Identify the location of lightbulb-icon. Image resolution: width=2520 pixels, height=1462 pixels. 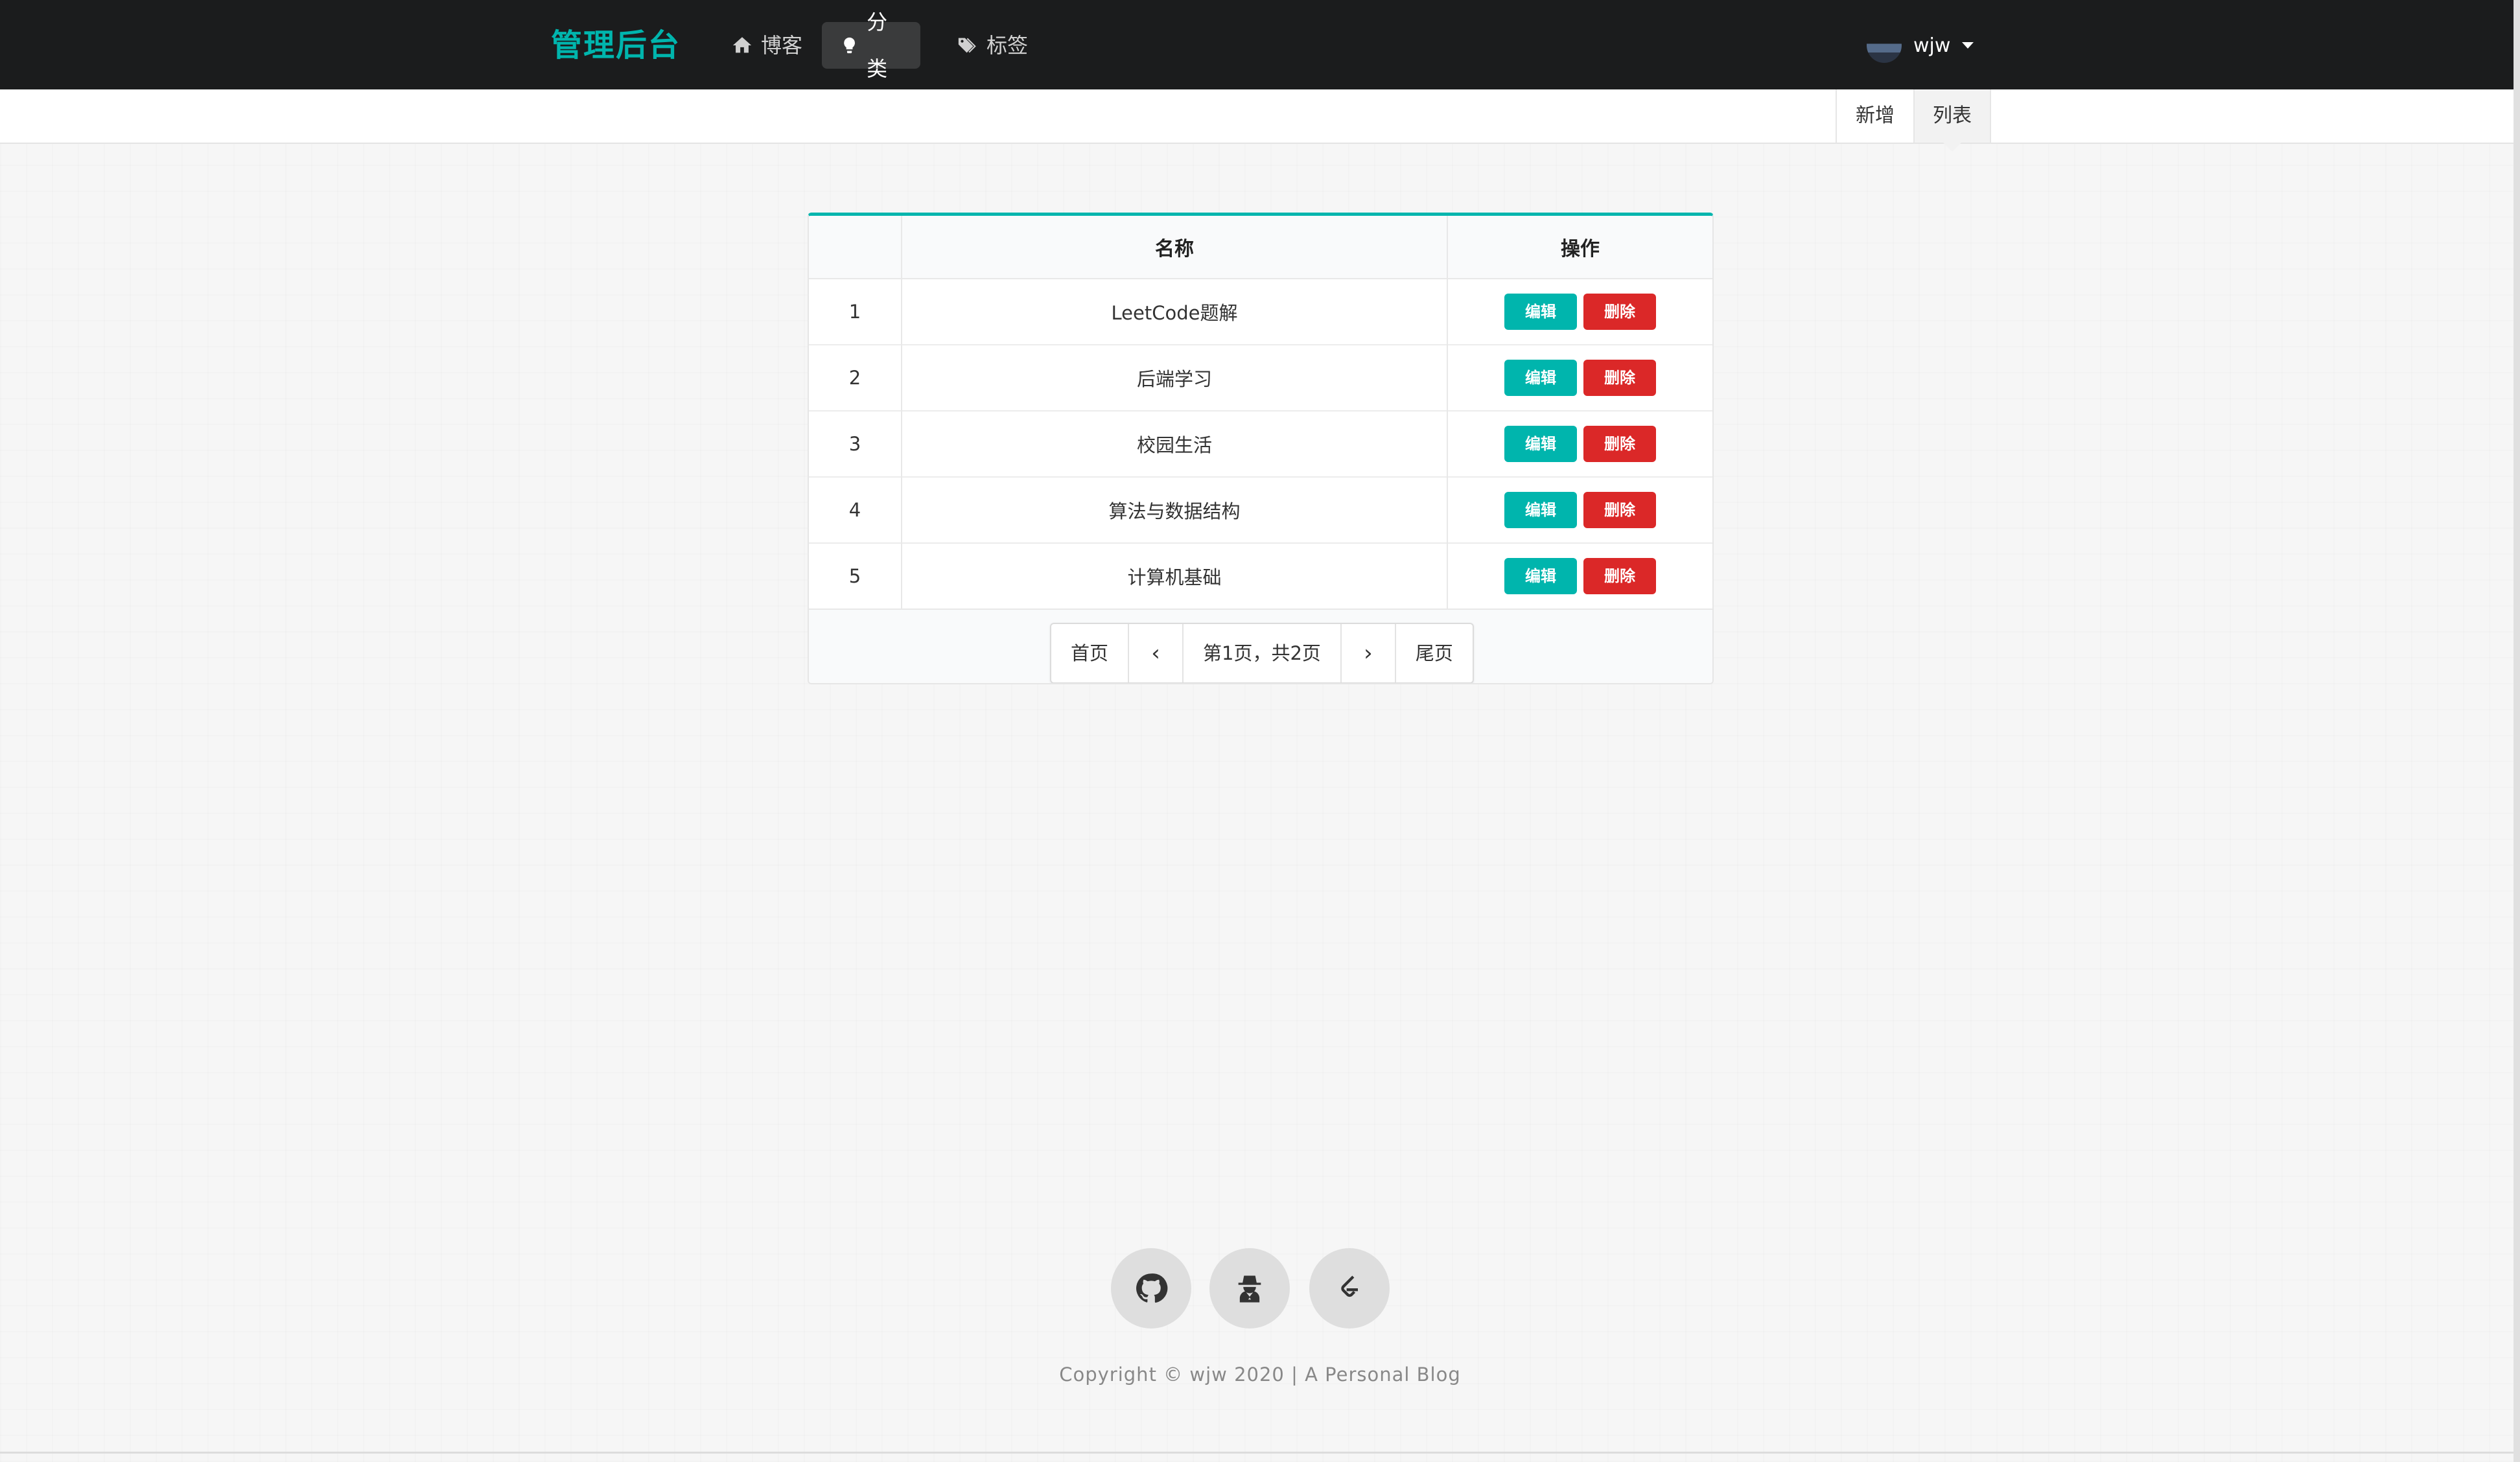
(849, 45).